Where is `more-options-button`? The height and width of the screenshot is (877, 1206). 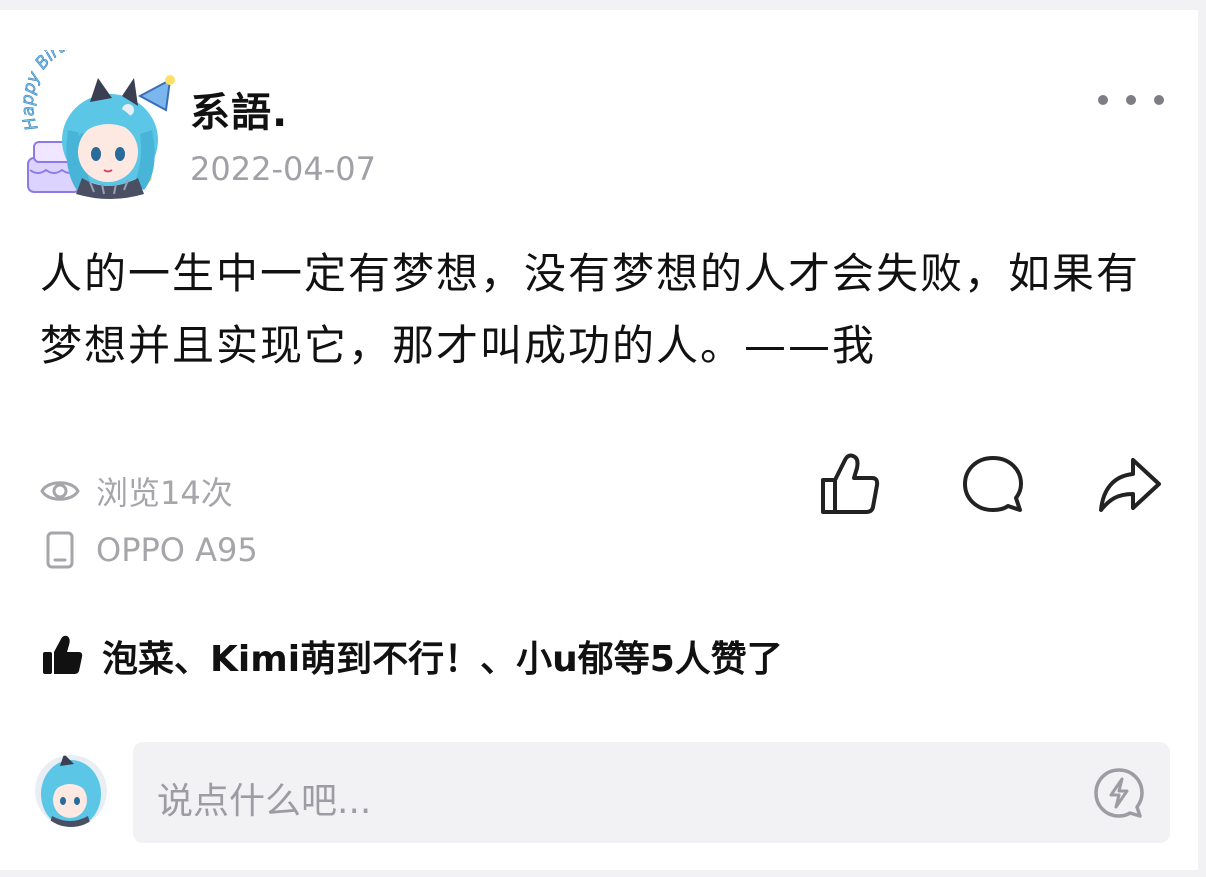 more-options-button is located at coordinates (1131, 100).